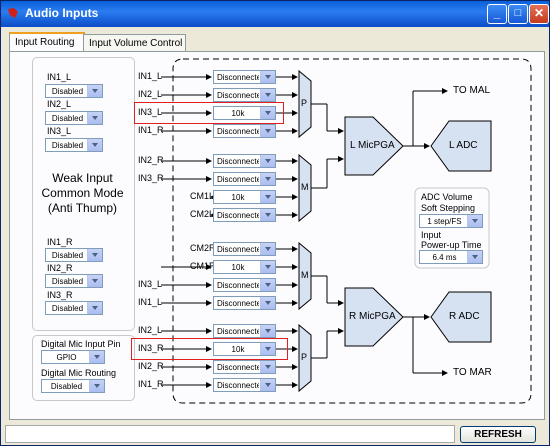 Image resolution: width=550 pixels, height=446 pixels. Describe the element at coordinates (372, 145) in the screenshot. I see `l-micpga-label: L MicPGA` at that location.